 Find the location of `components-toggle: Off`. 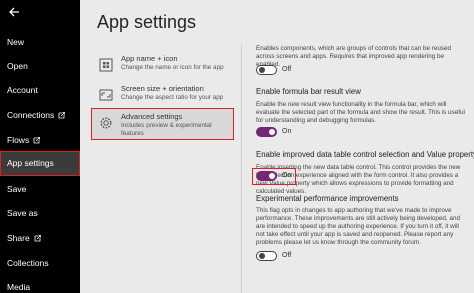

components-toggle: Off is located at coordinates (281, 70).